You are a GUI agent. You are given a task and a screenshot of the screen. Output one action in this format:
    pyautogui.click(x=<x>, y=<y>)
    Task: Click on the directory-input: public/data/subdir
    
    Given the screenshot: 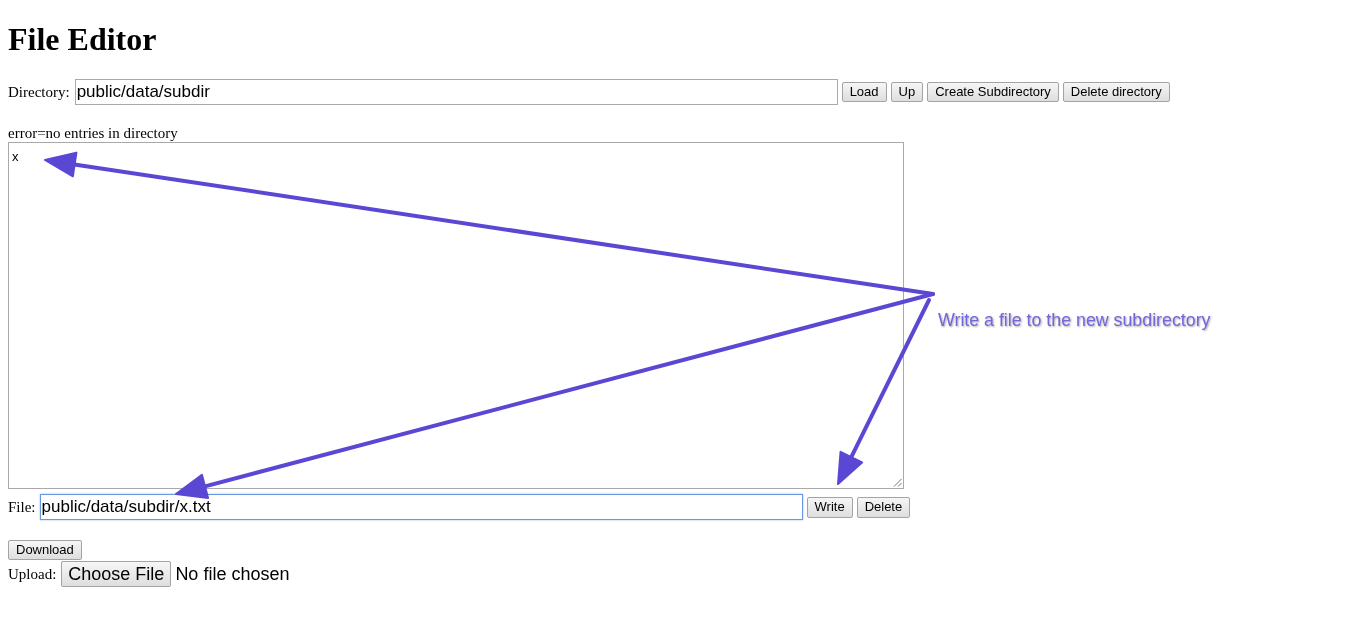 What is the action you would take?
    pyautogui.click(x=456, y=92)
    